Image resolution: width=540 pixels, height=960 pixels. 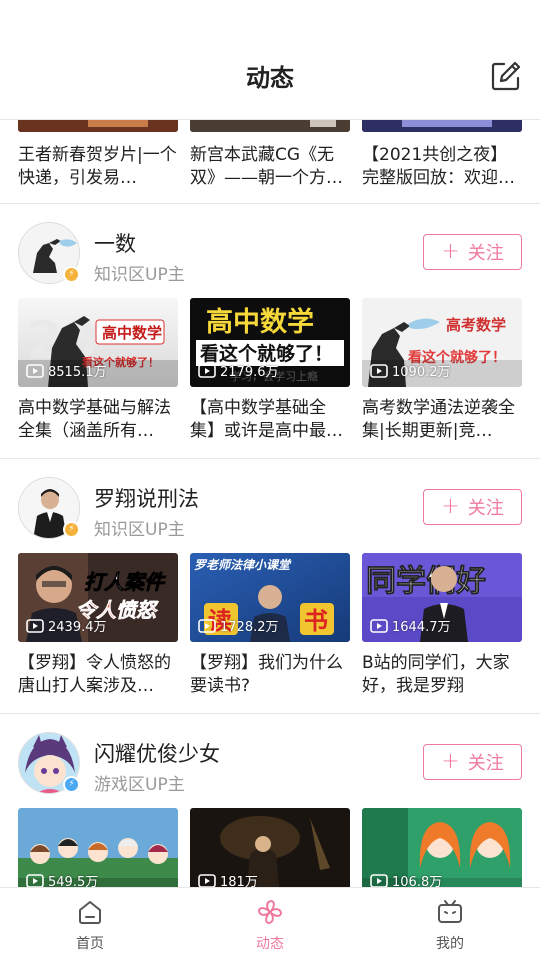 I want to click on home-icon, so click(x=90, y=912).